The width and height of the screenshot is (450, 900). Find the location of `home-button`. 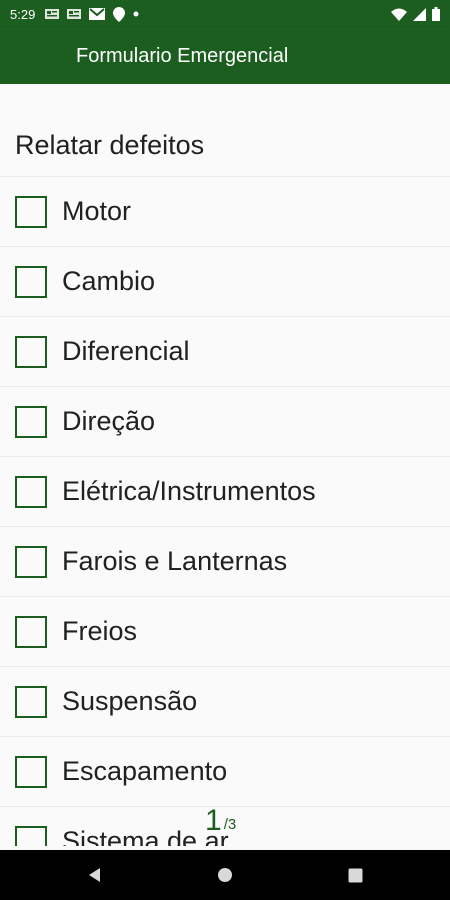

home-button is located at coordinates (225, 875).